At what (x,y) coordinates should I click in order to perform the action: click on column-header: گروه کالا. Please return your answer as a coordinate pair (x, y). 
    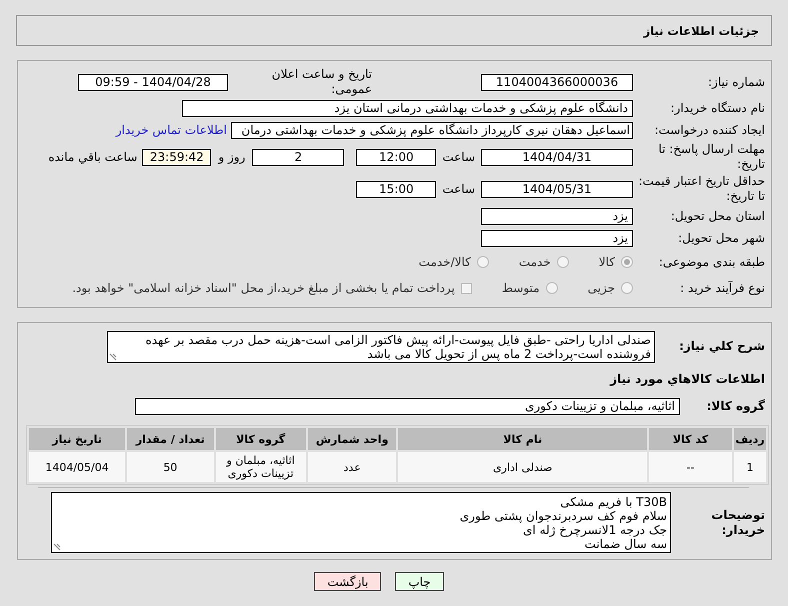
    Looking at the image, I should click on (261, 439).